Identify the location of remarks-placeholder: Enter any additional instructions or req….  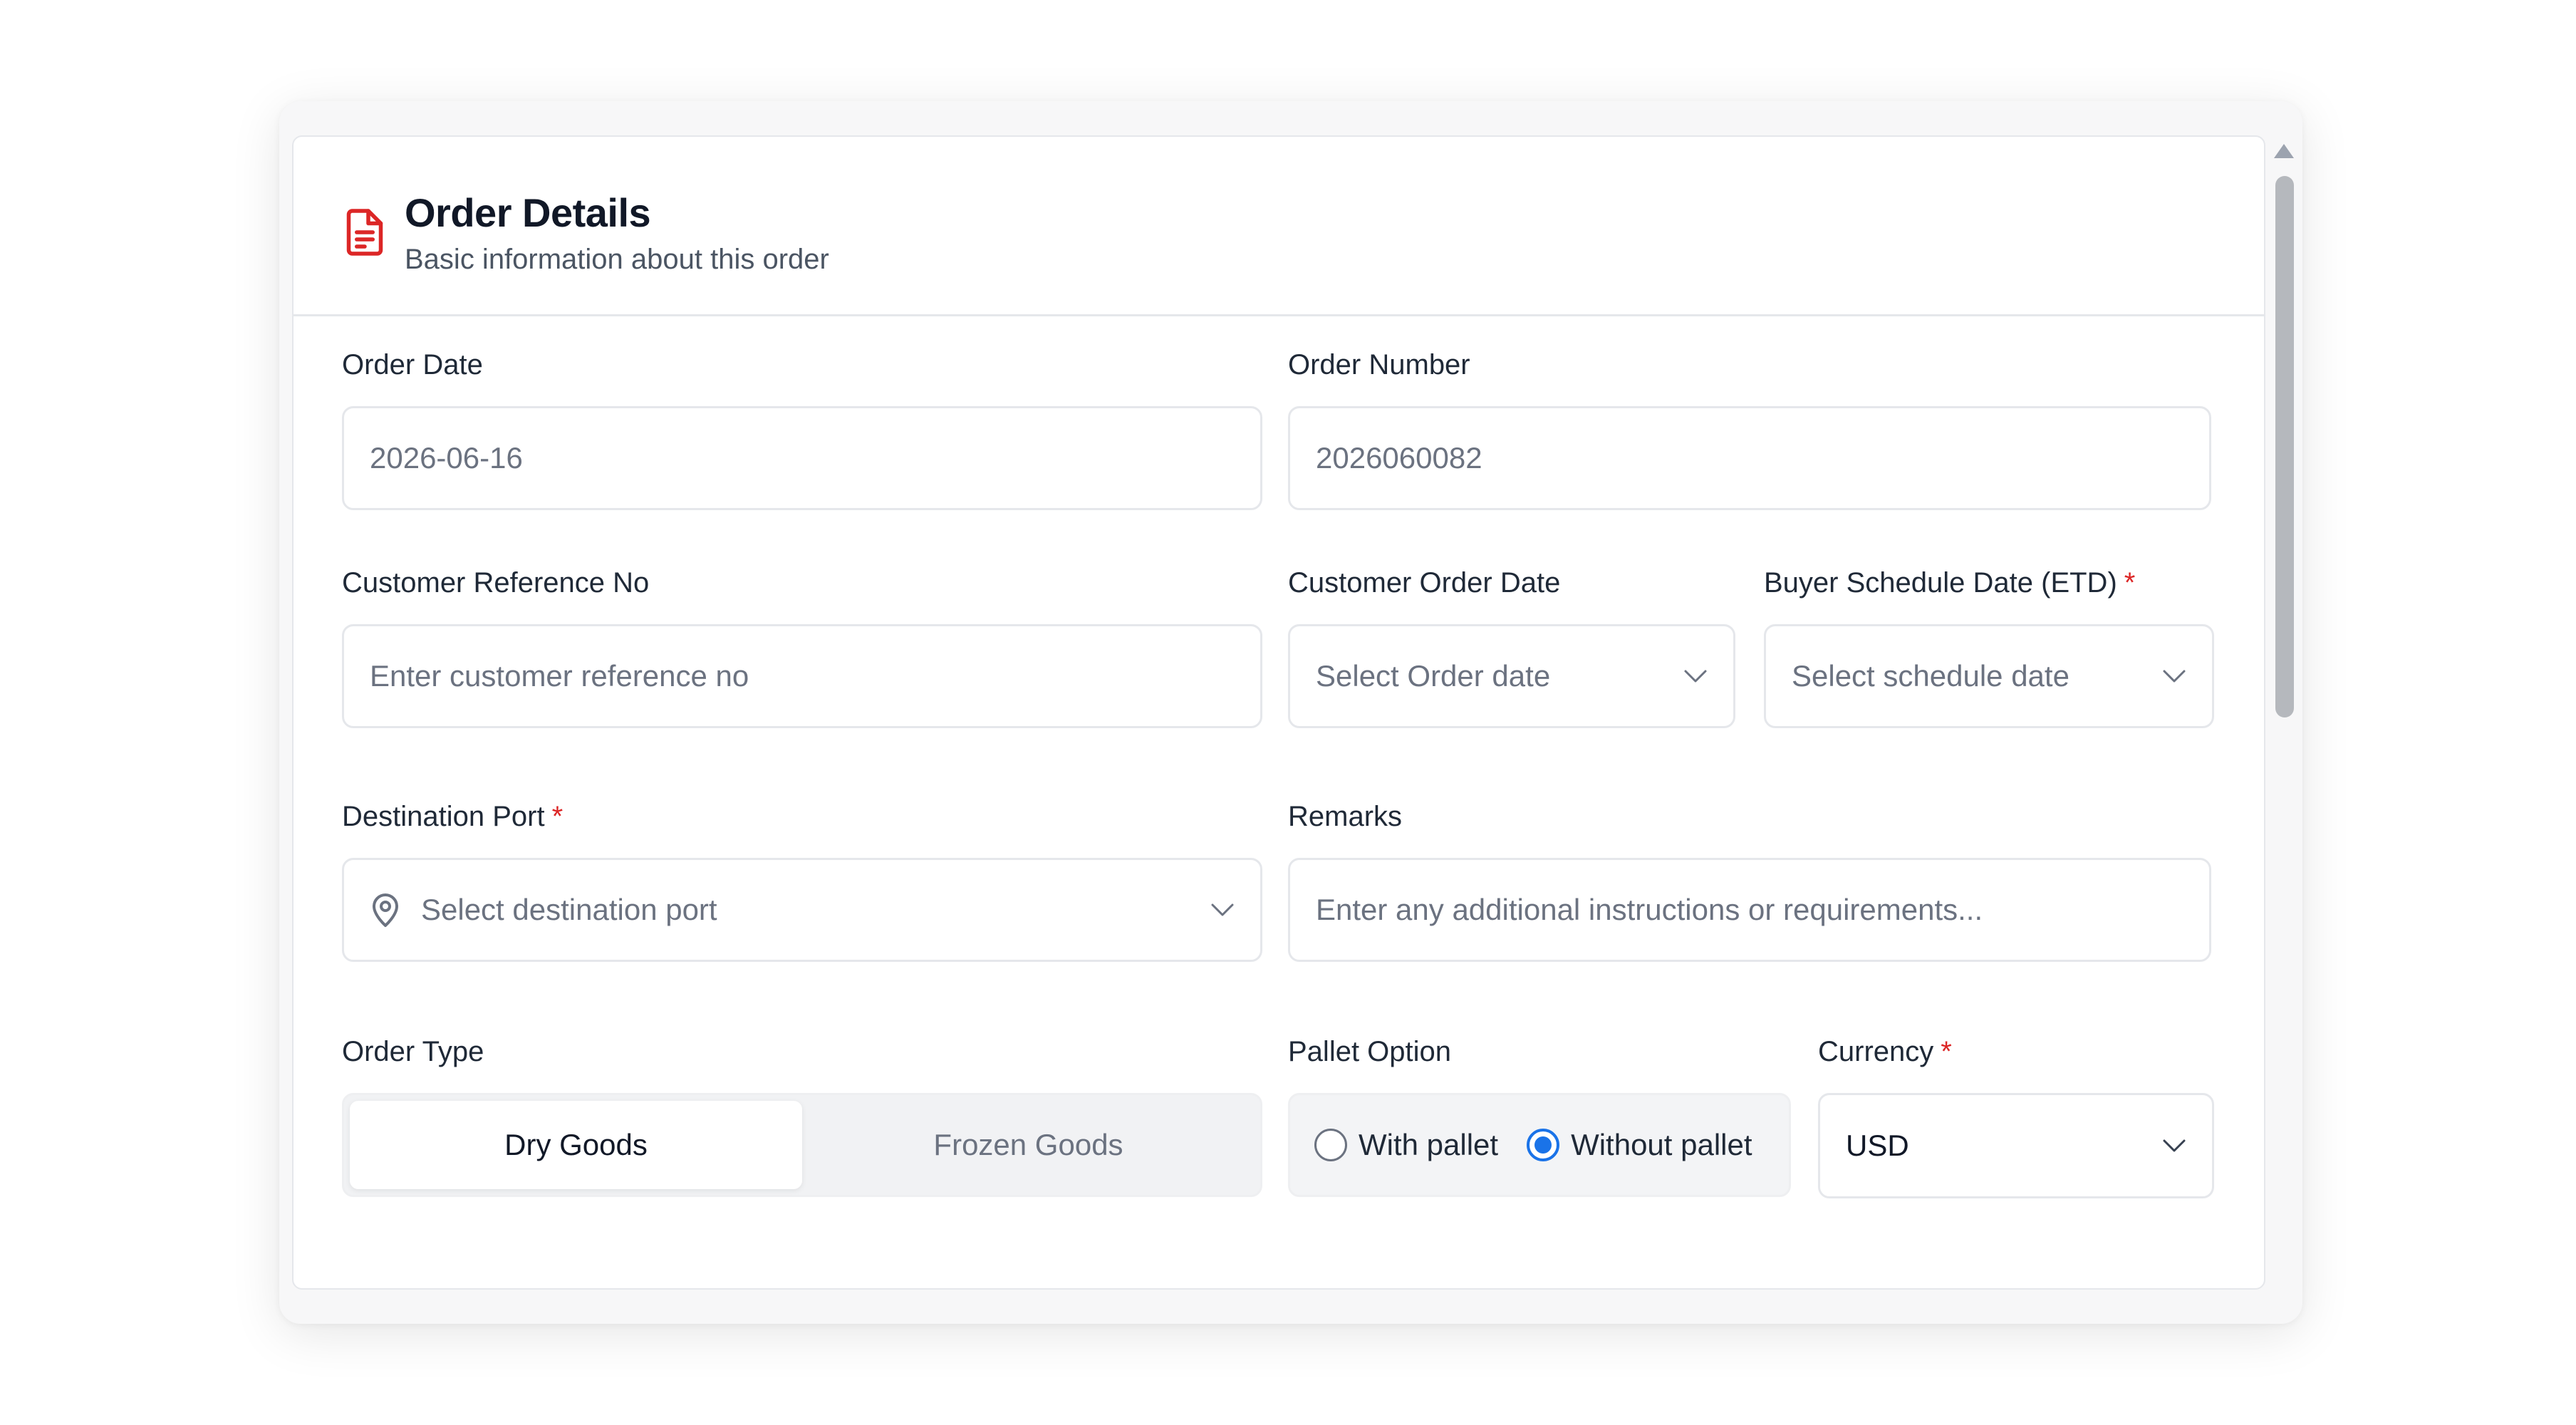
(1649, 909).